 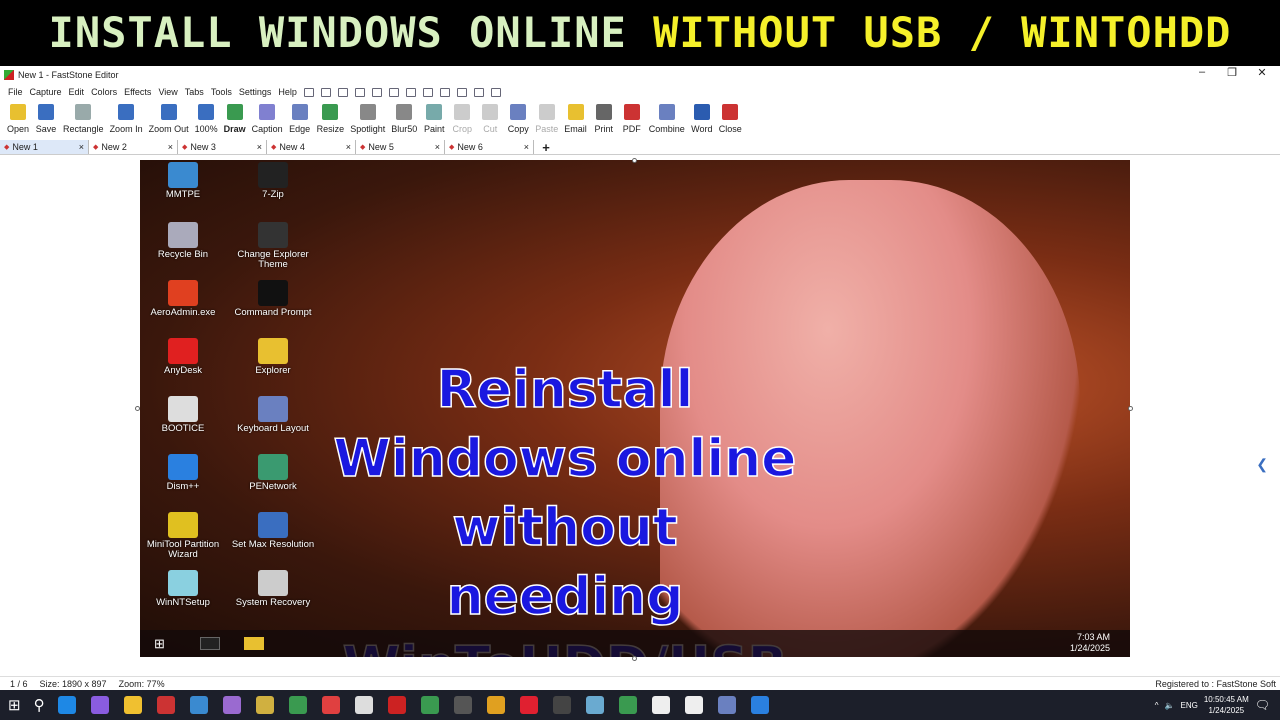 I want to click on desktop-icon: WinNTSetup, so click(x=184, y=589).